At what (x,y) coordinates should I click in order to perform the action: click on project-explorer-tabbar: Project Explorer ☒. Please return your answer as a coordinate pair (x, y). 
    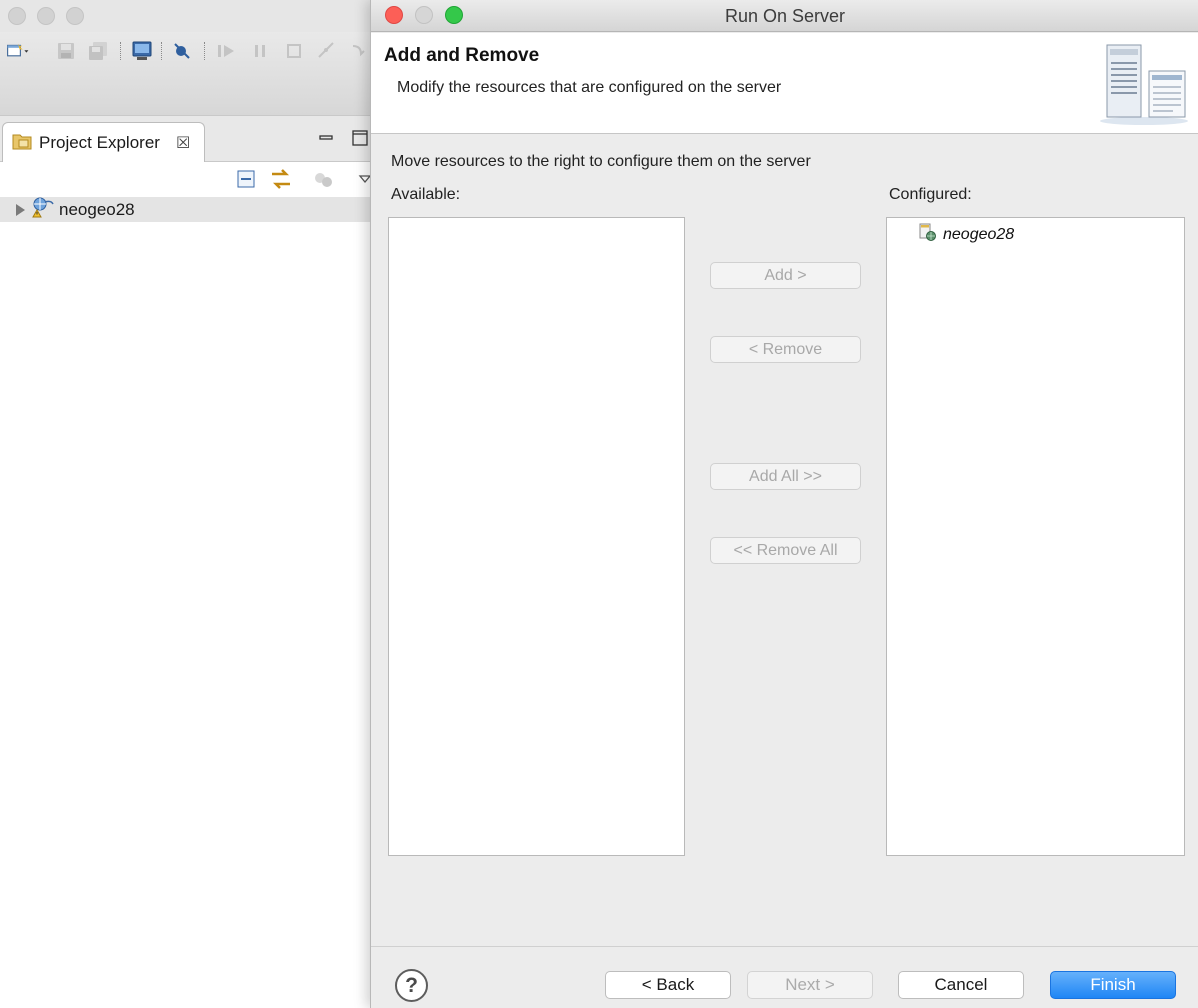
    Looking at the image, I should click on (190, 139).